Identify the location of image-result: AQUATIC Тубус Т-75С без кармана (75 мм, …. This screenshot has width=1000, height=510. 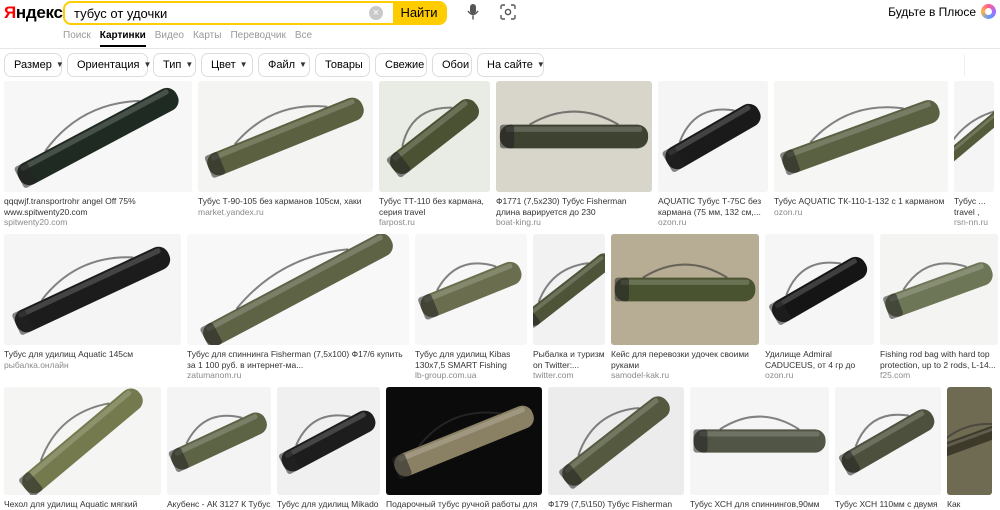
(713, 154).